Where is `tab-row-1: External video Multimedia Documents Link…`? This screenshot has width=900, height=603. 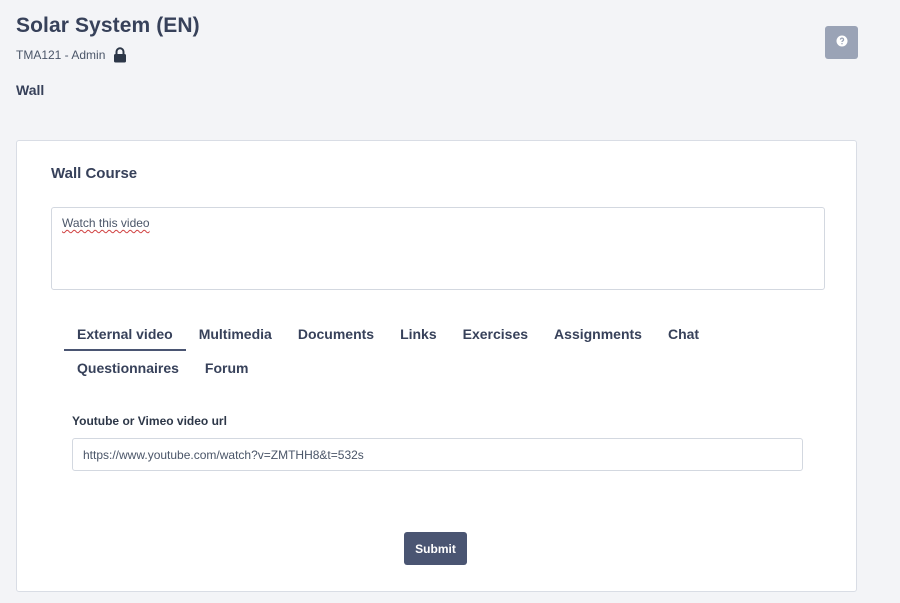 tab-row-1: External video Multimedia Documents Link… is located at coordinates (414, 334).